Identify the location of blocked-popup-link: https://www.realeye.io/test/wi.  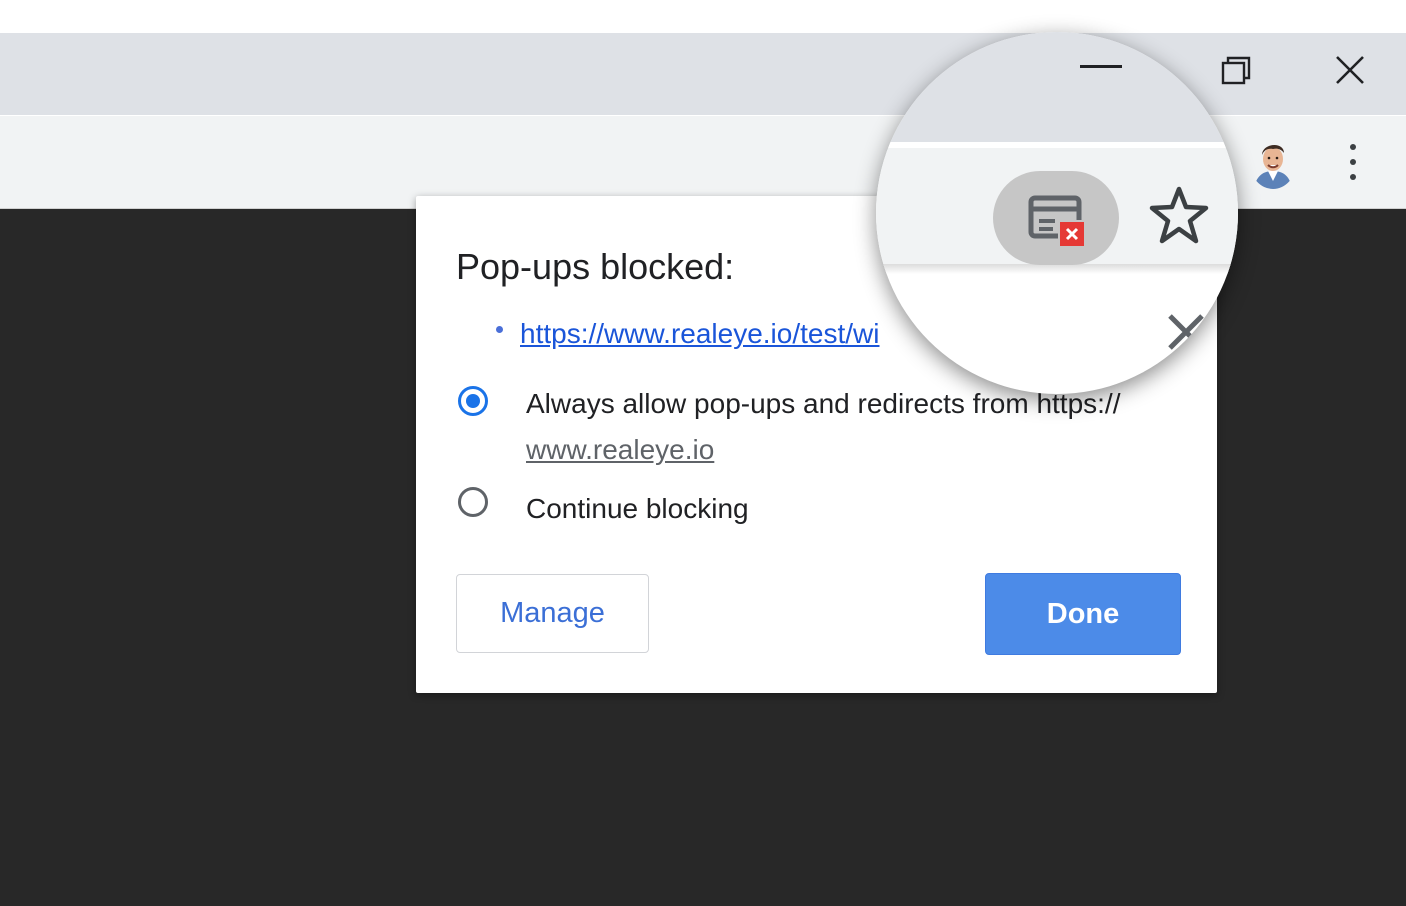
(730, 334).